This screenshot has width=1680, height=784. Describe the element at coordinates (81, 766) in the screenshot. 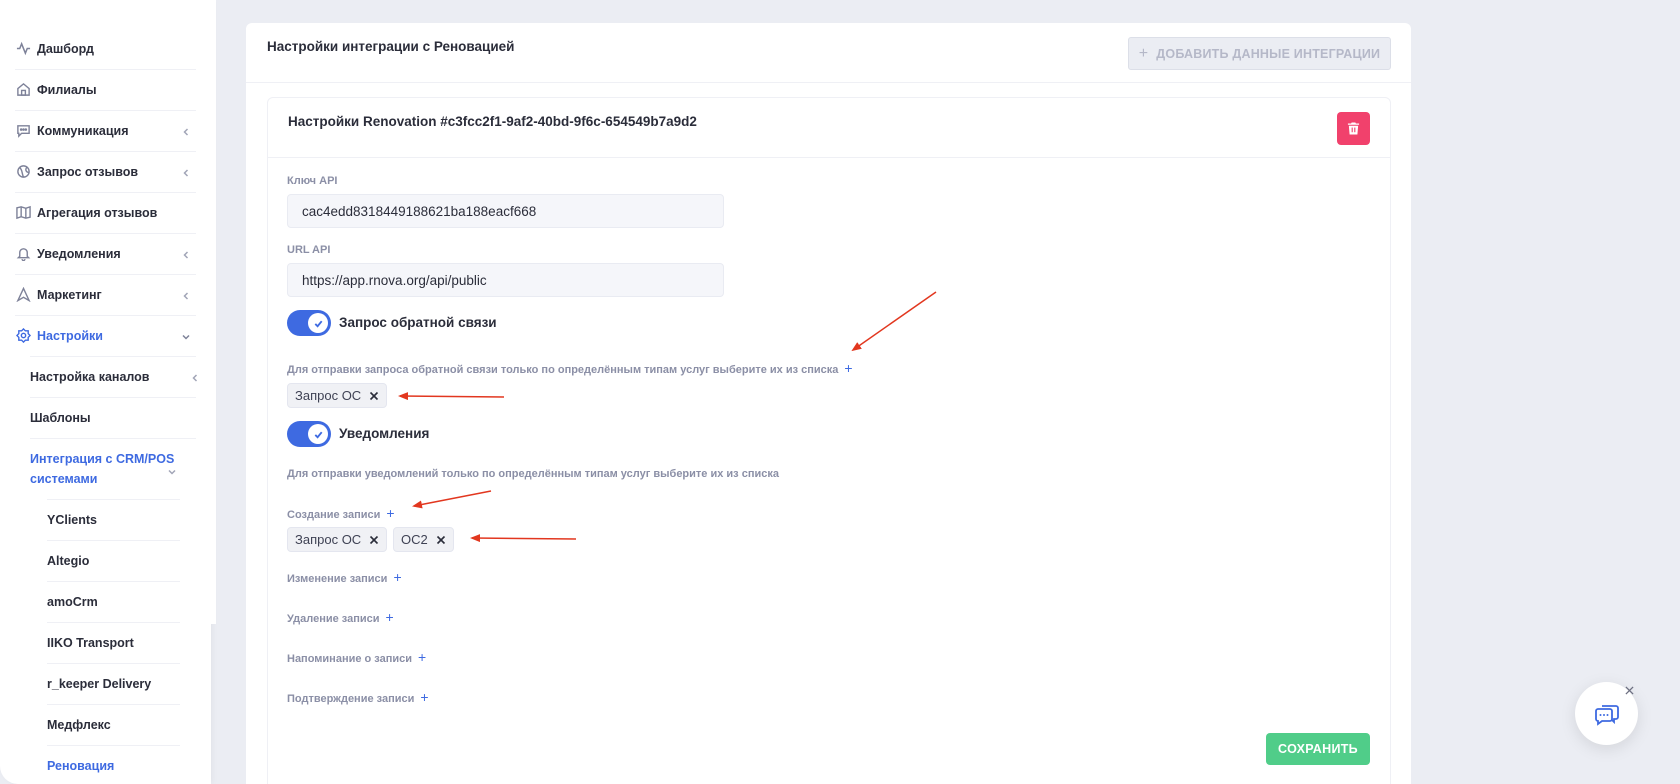

I see `sidebar-item-label: Реновация` at that location.